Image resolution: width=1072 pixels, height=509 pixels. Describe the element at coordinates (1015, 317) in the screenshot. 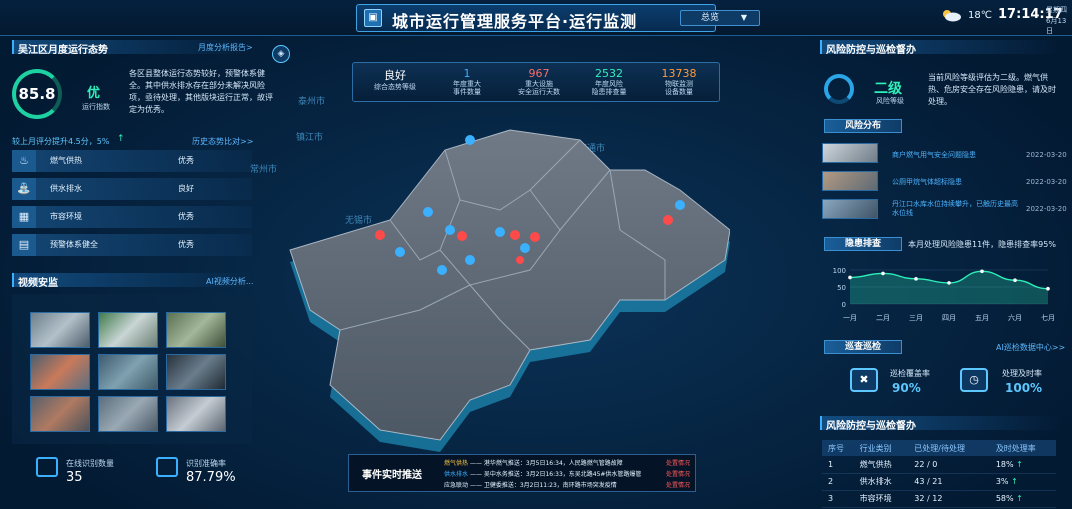

I see `chart-x-tick: 六月` at that location.